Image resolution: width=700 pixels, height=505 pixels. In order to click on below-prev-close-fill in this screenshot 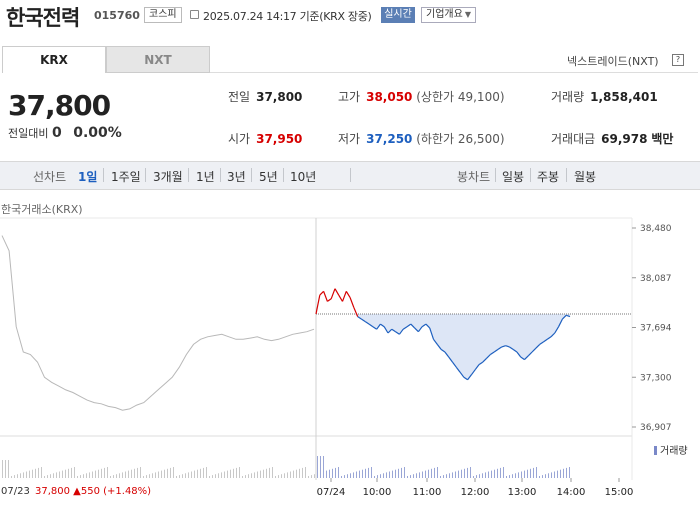, I will do `click(443, 347)`.